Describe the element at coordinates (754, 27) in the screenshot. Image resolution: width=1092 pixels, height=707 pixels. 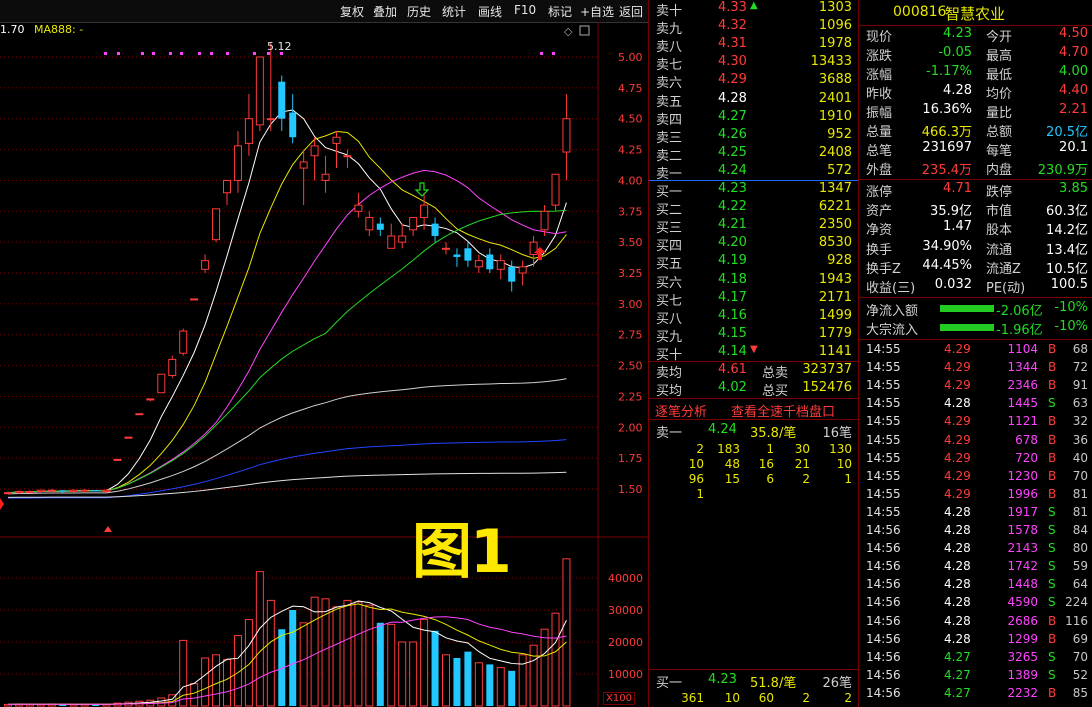
I see `ask-row: 卖九 4.32 1096` at that location.